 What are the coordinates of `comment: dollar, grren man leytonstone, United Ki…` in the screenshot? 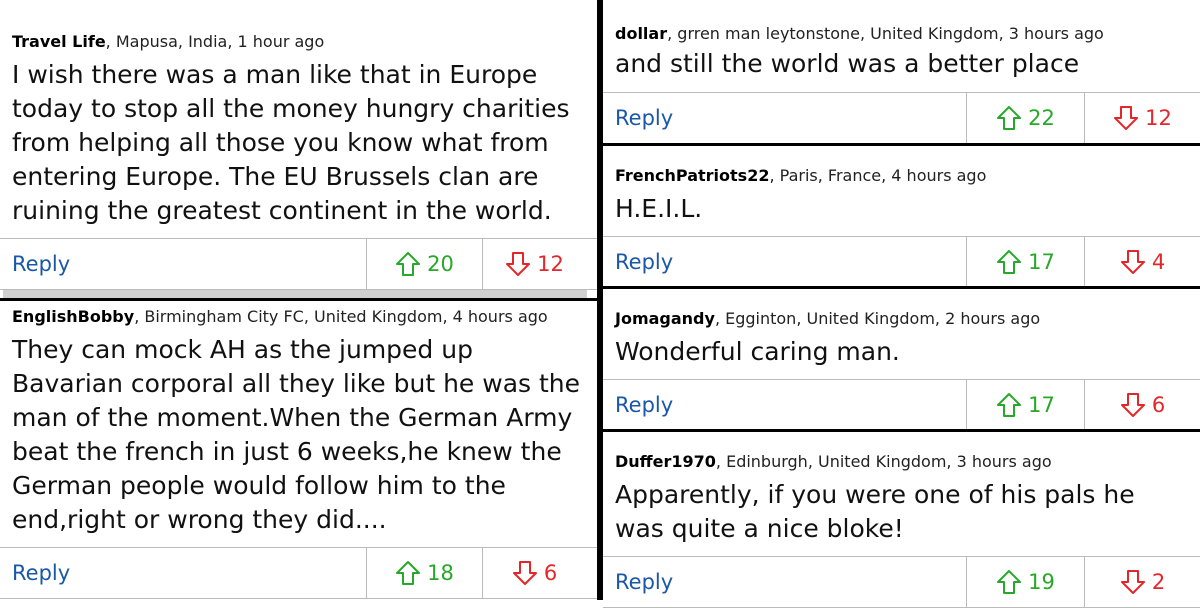 It's located at (901, 72).